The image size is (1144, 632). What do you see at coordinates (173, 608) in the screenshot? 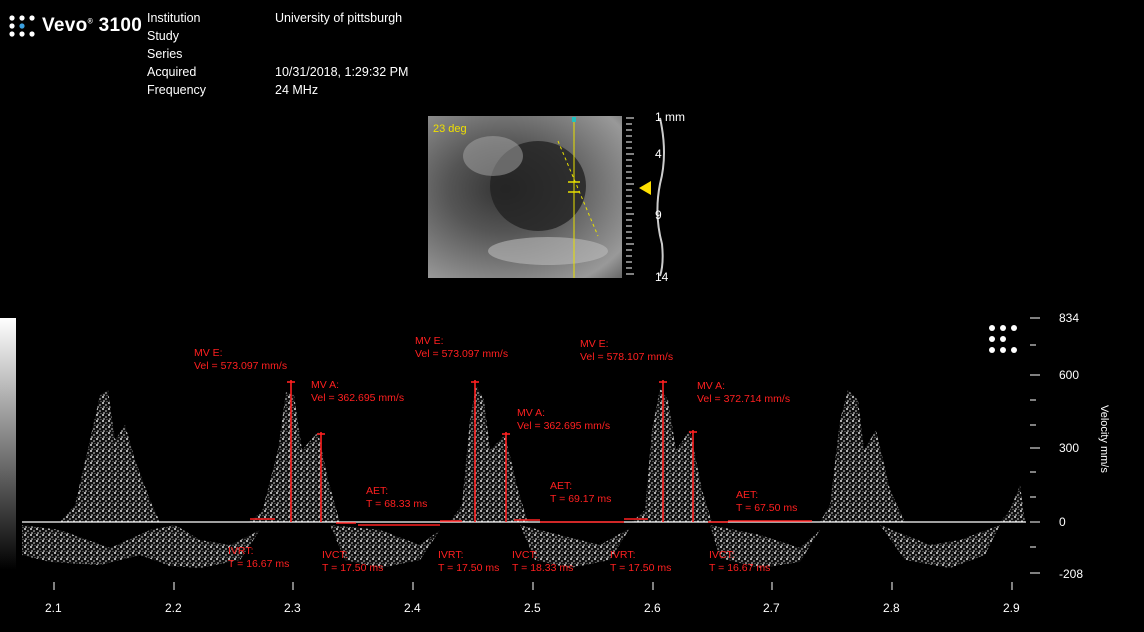
I see `x-tick-label: 2.2` at bounding box center [173, 608].